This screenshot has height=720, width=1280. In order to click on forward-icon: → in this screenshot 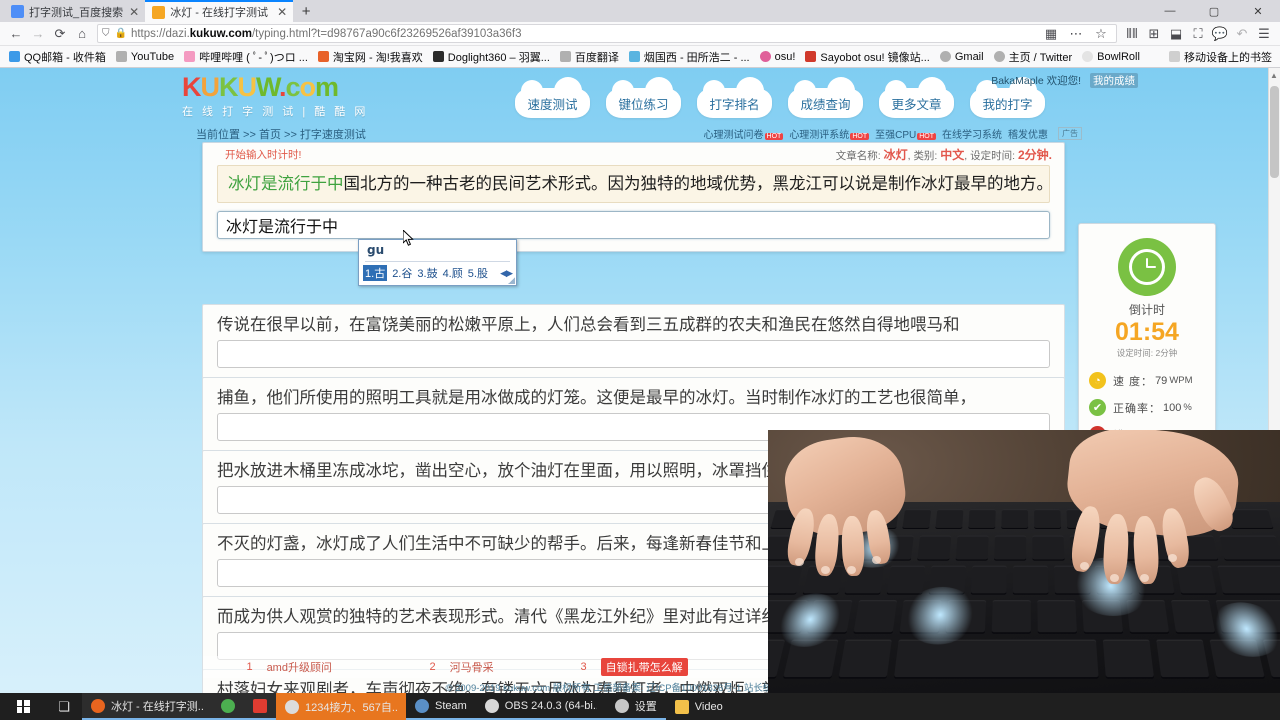, I will do `click(38, 34)`.